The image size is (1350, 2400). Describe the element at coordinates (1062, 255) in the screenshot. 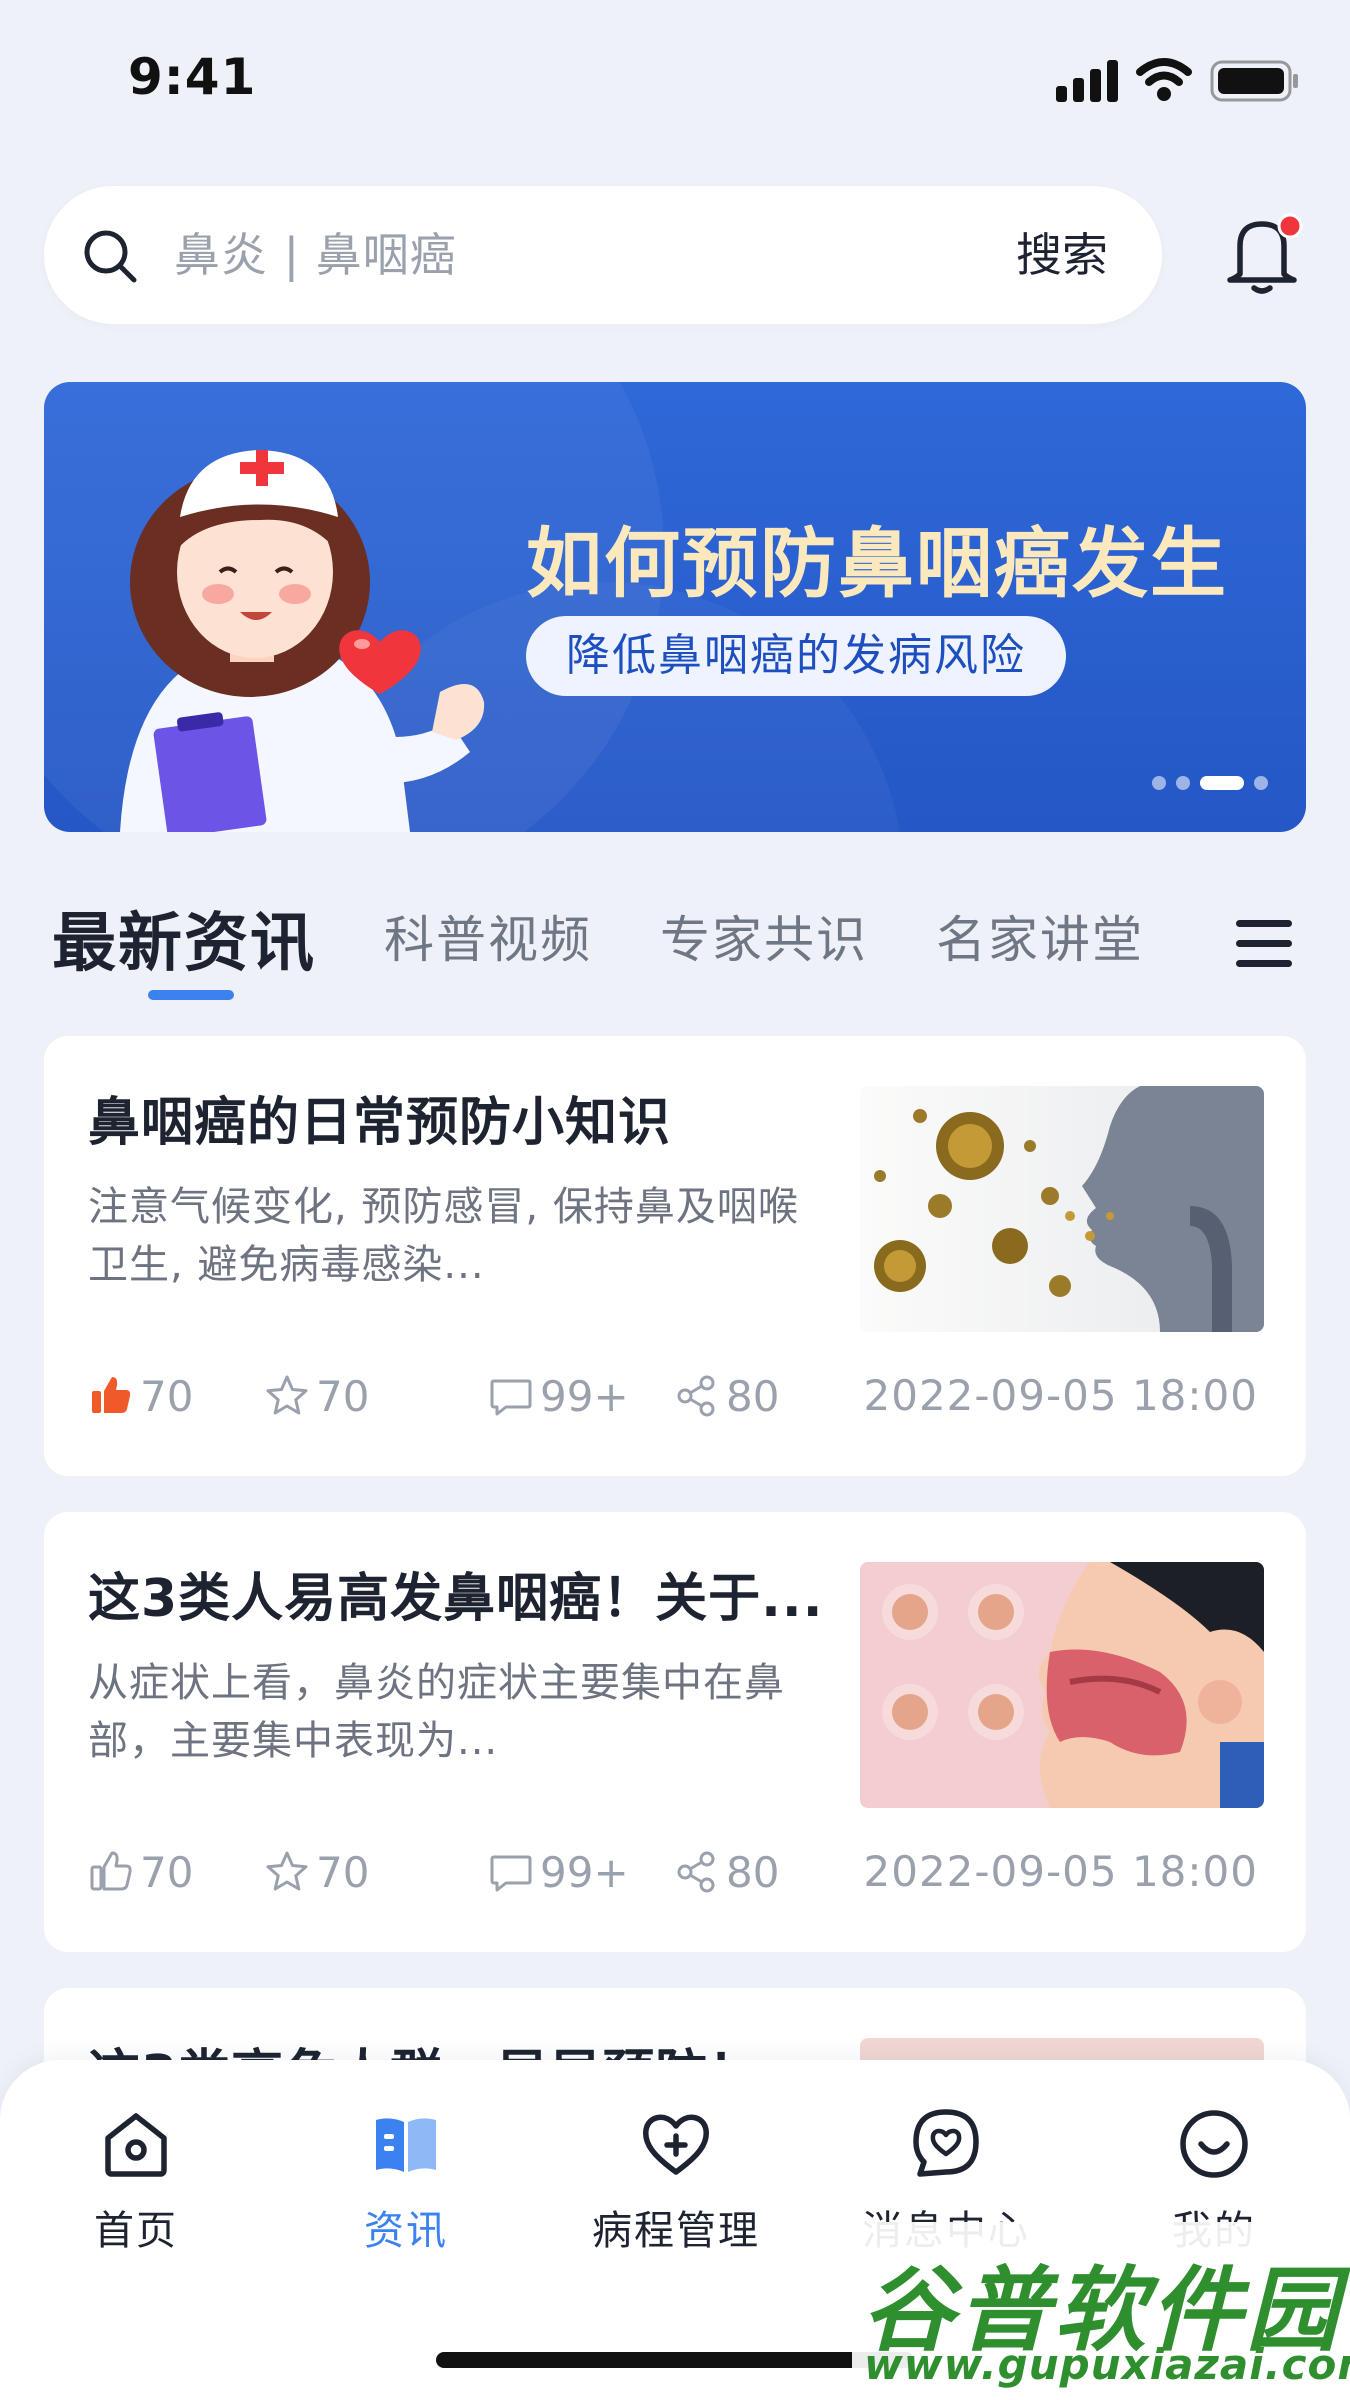

I see `search-button: 搜索` at that location.